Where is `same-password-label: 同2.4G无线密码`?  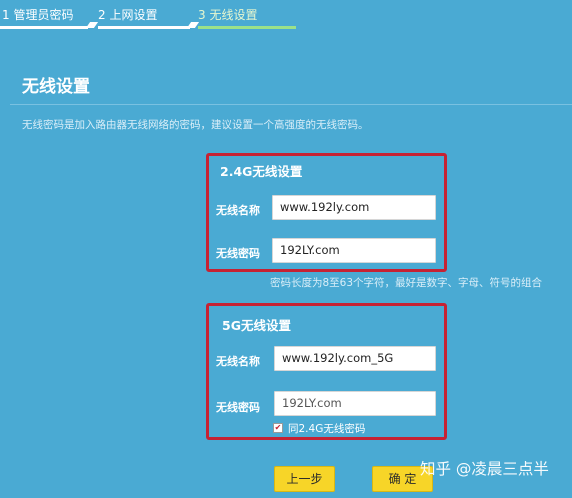 same-password-label: 同2.4G无线密码 is located at coordinates (327, 429).